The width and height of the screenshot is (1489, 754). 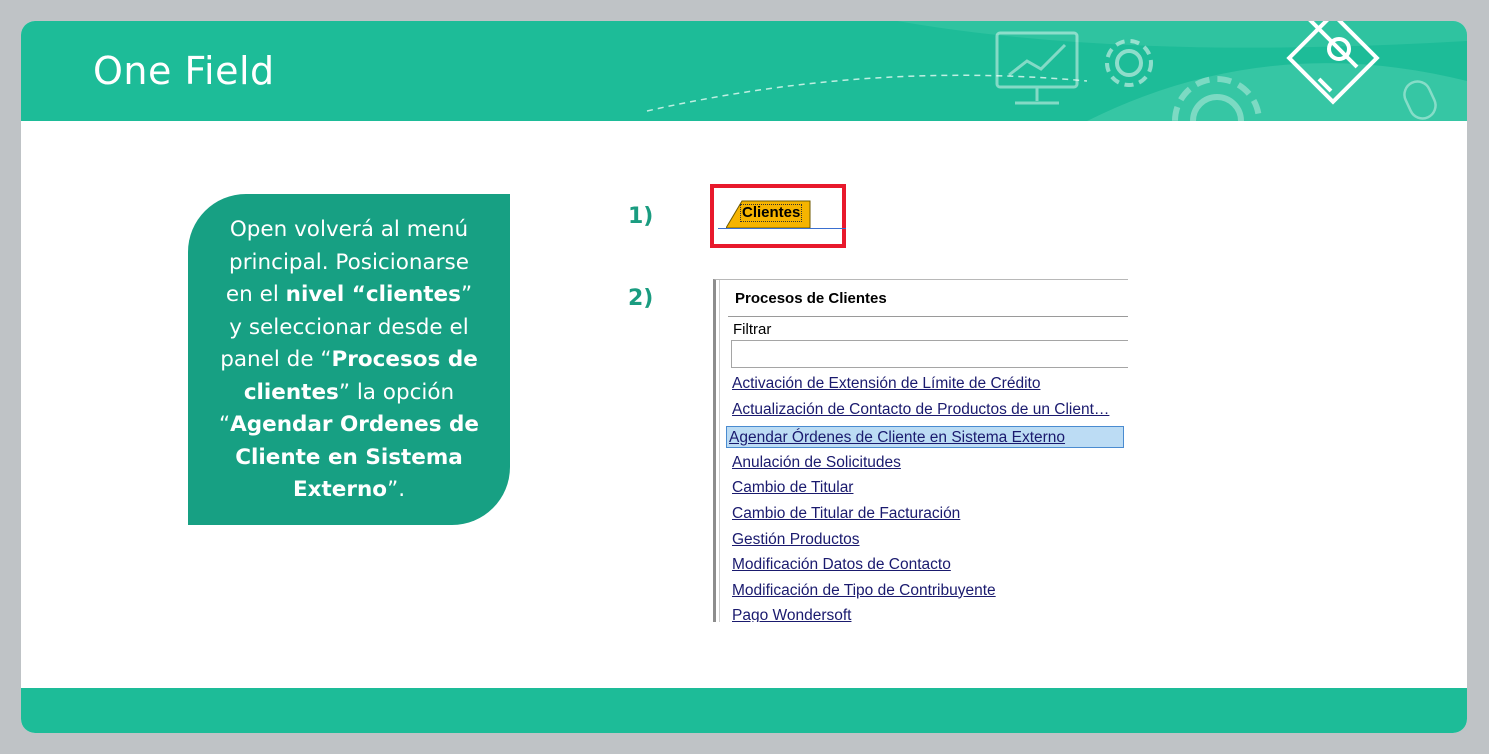 What do you see at coordinates (396, 489) in the screenshot?
I see `callout-text-part: ”.` at bounding box center [396, 489].